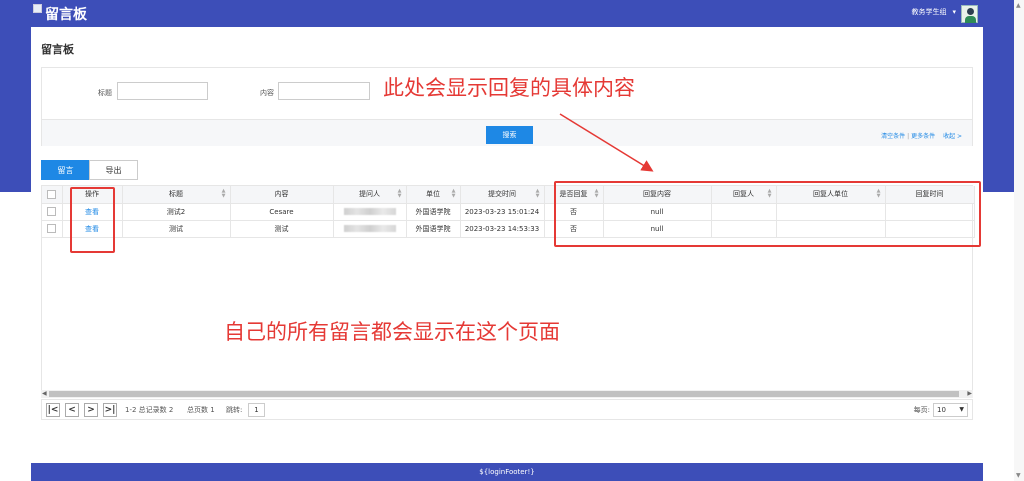 The width and height of the screenshot is (1024, 481). What do you see at coordinates (65, 170) in the screenshot?
I see `tab-messages: 留言` at bounding box center [65, 170].